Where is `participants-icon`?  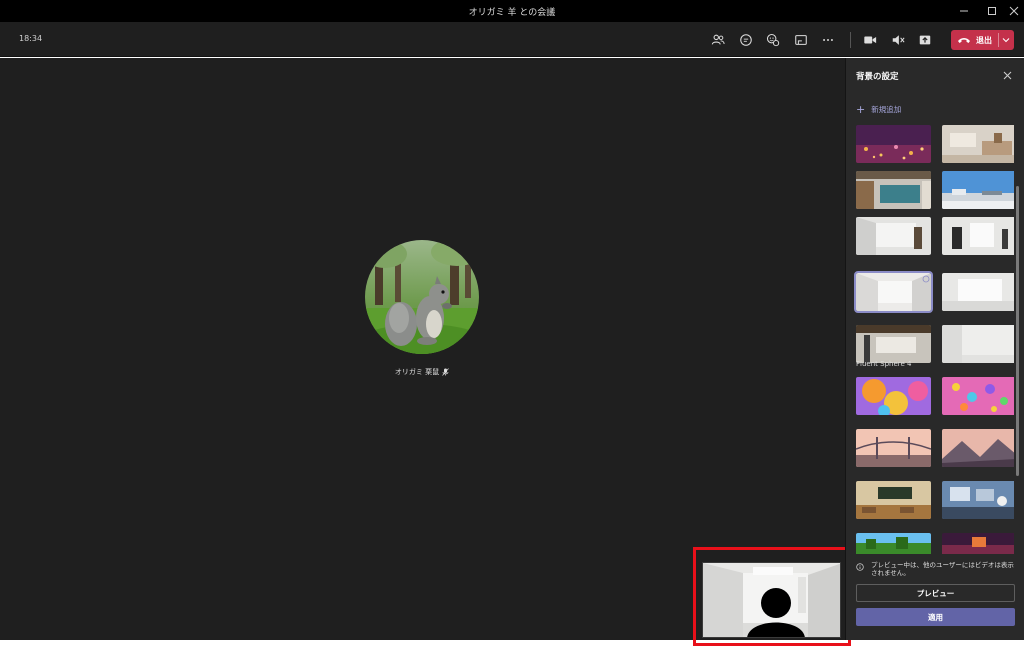
participants-icon is located at coordinates (718, 40).